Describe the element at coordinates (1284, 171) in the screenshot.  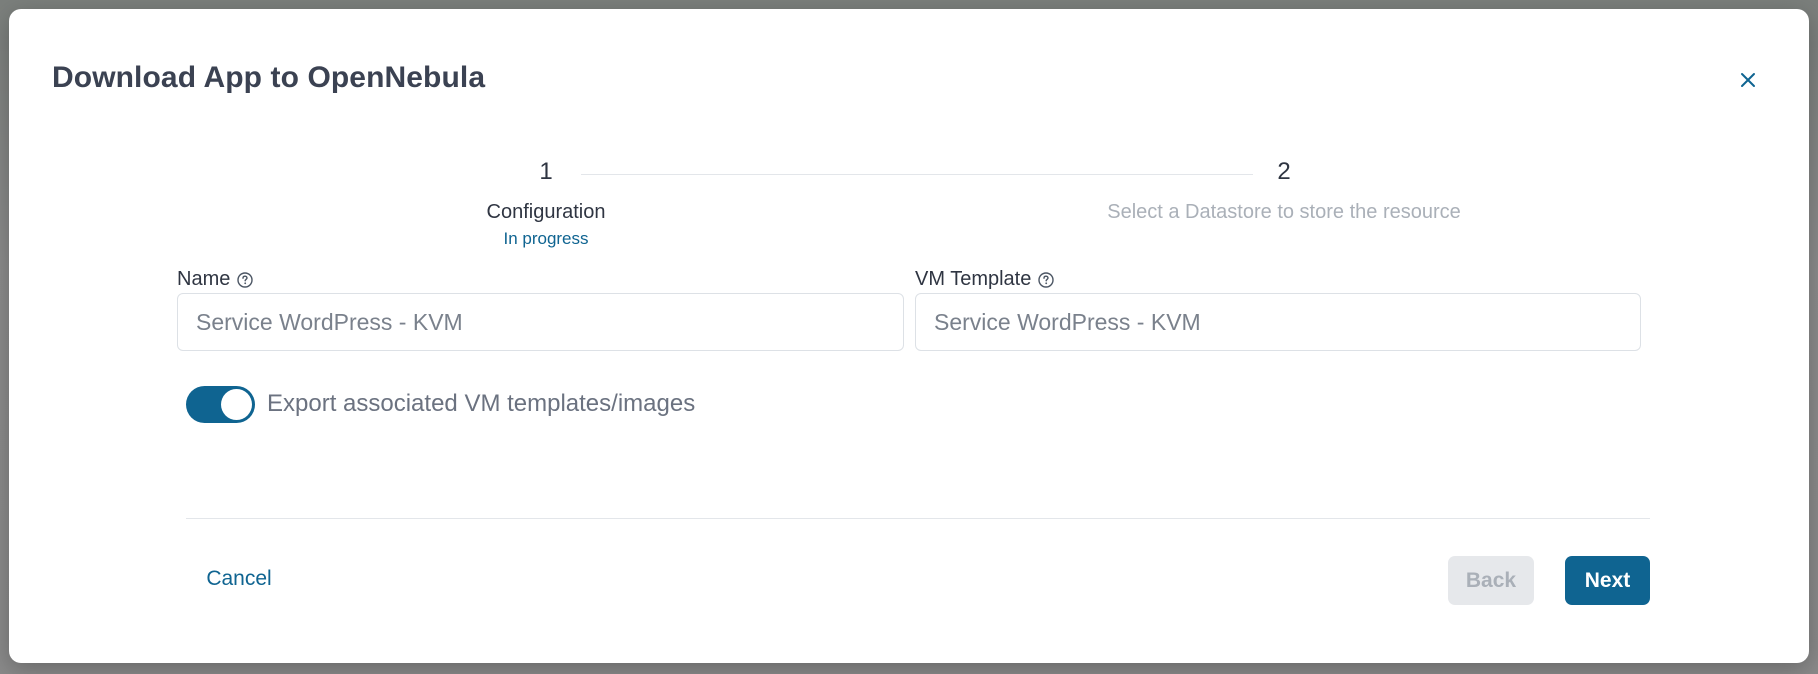
I see `step-2-number: 2` at that location.